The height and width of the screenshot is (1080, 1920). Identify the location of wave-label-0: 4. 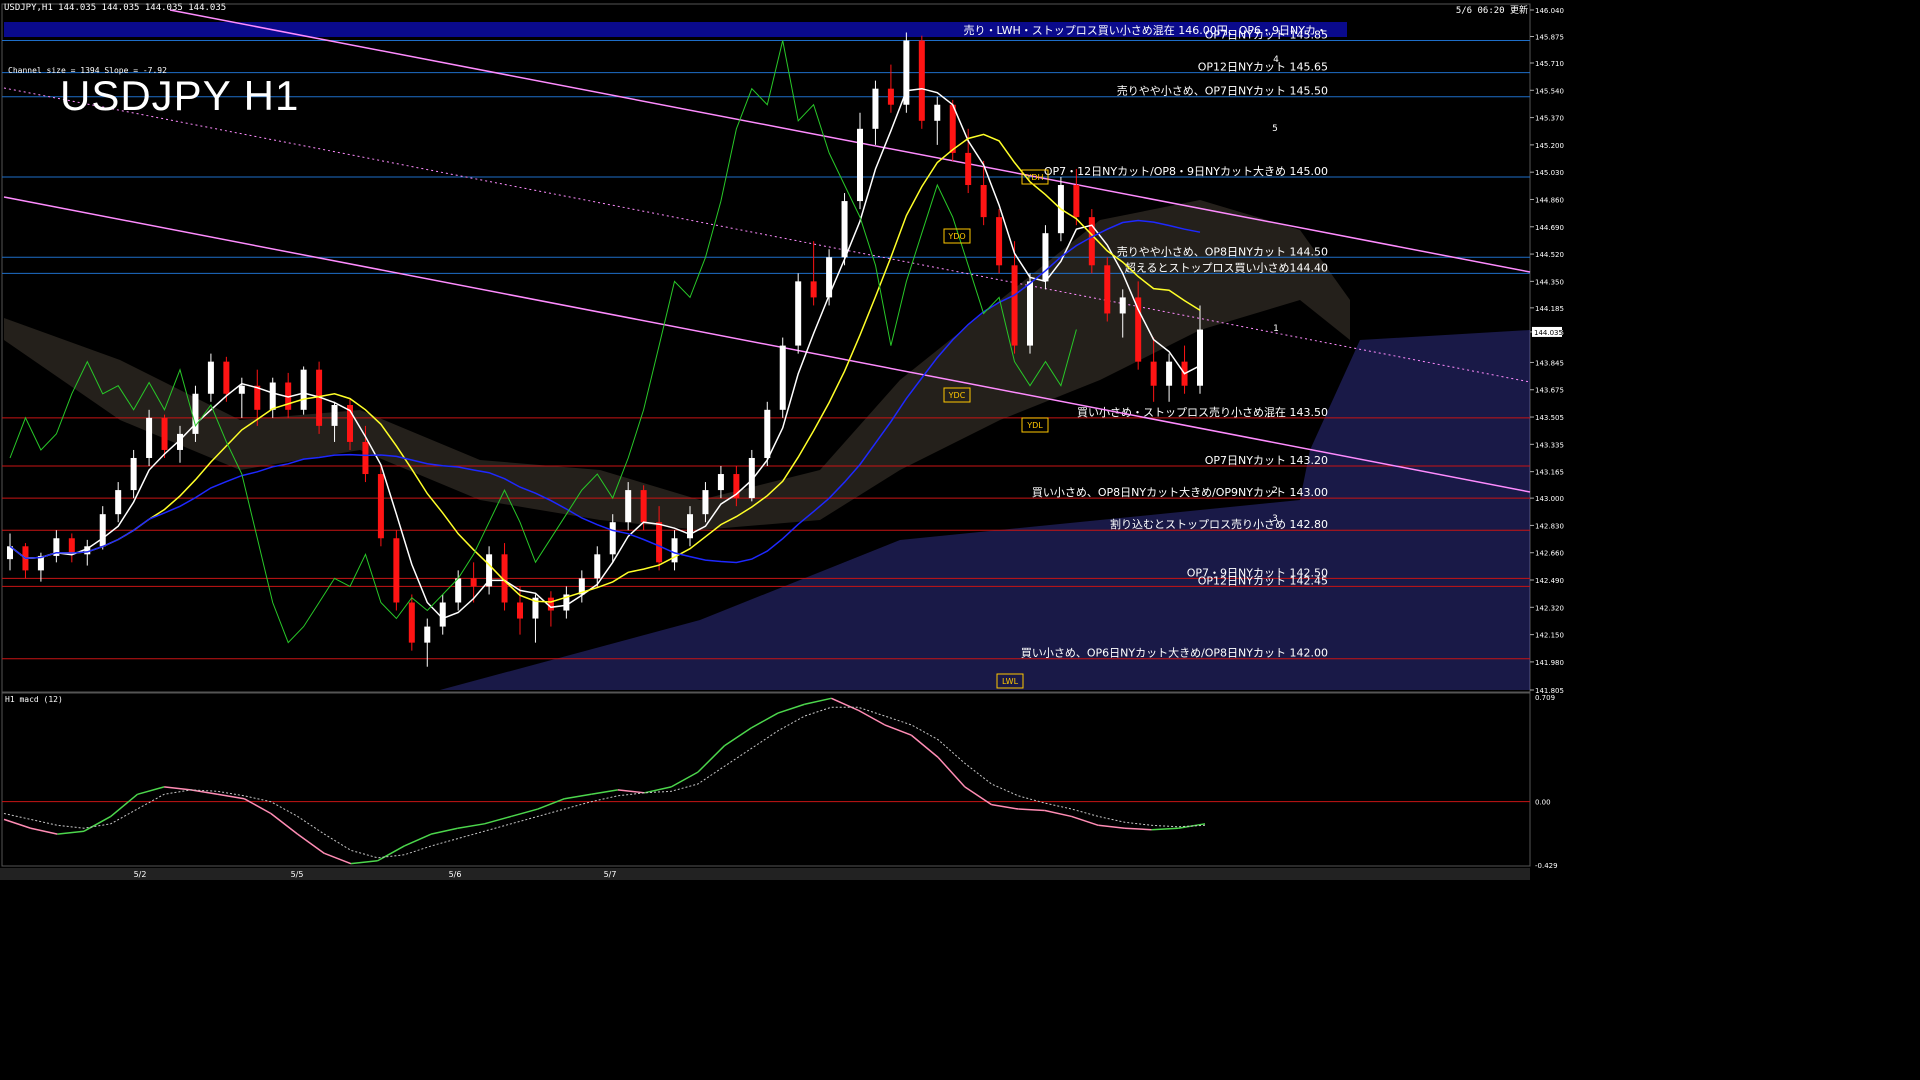
(1276, 60).